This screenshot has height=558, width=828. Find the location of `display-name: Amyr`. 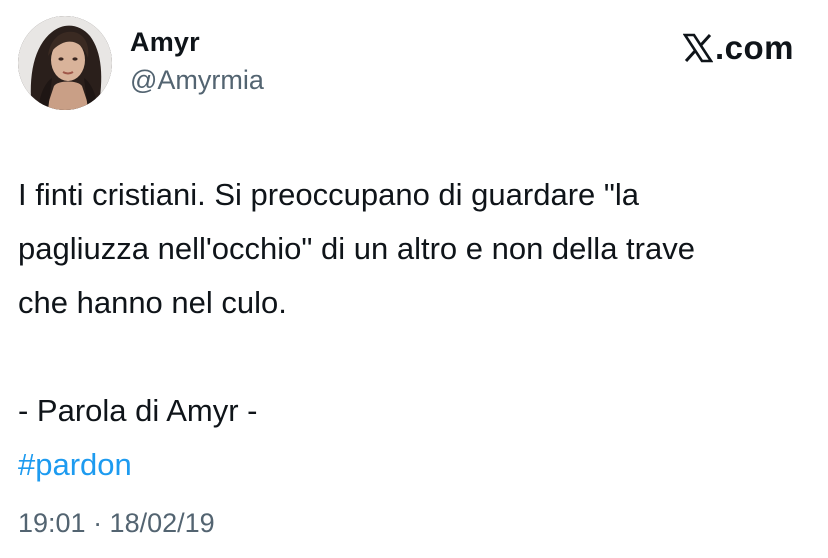

display-name: Amyr is located at coordinates (197, 42).